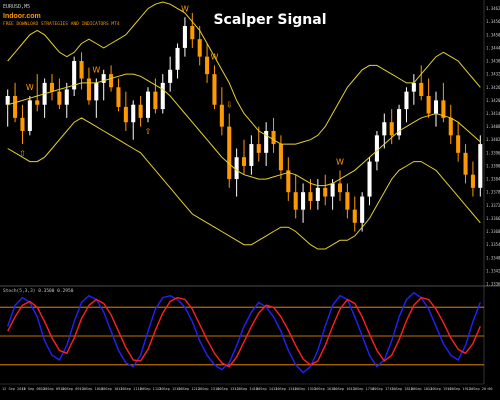 The width and height of the screenshot is (500, 400). Describe the element at coordinates (38, 291) in the screenshot. I see `indicator-label: Stoch(5,3,3) 0.3500 0.2950` at that location.